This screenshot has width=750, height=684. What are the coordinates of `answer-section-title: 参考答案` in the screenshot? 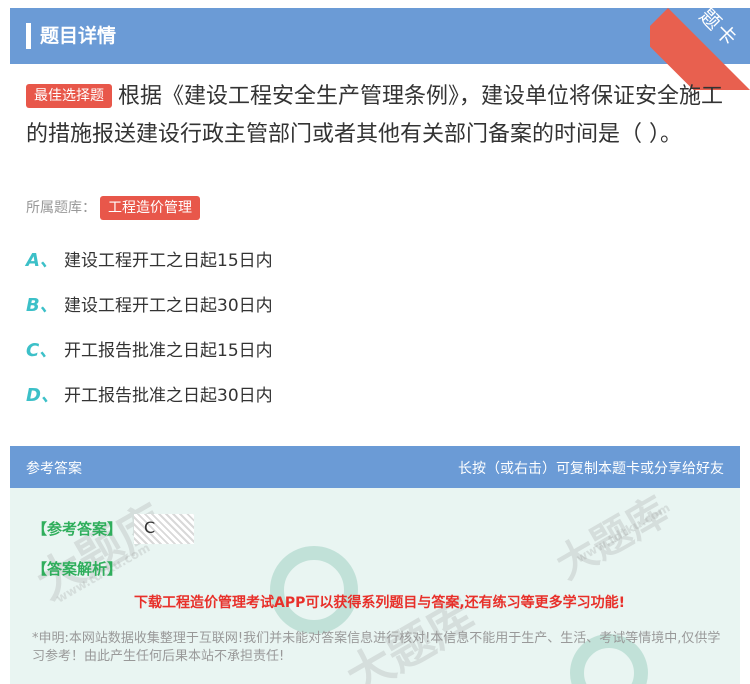 It's located at (54, 469).